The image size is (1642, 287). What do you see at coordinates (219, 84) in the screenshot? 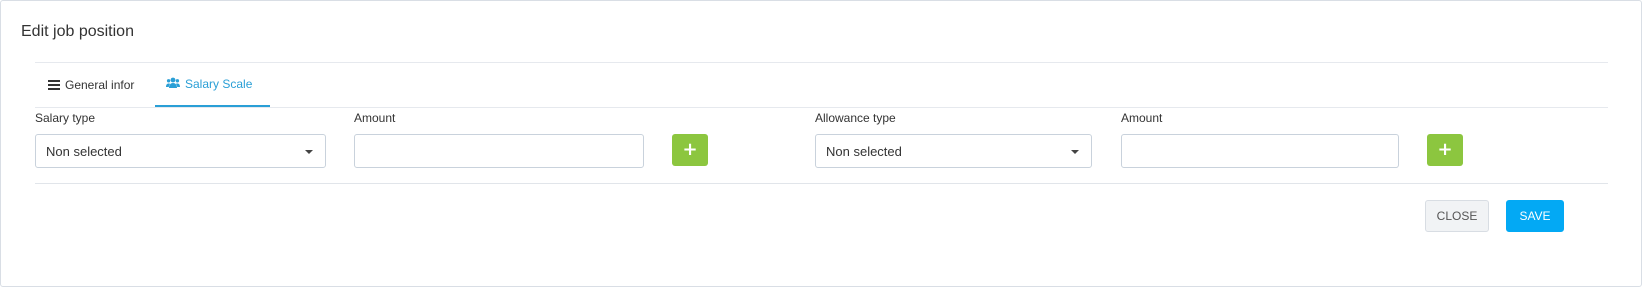
I see `tab-salary-scale-label: Salary Scale` at bounding box center [219, 84].